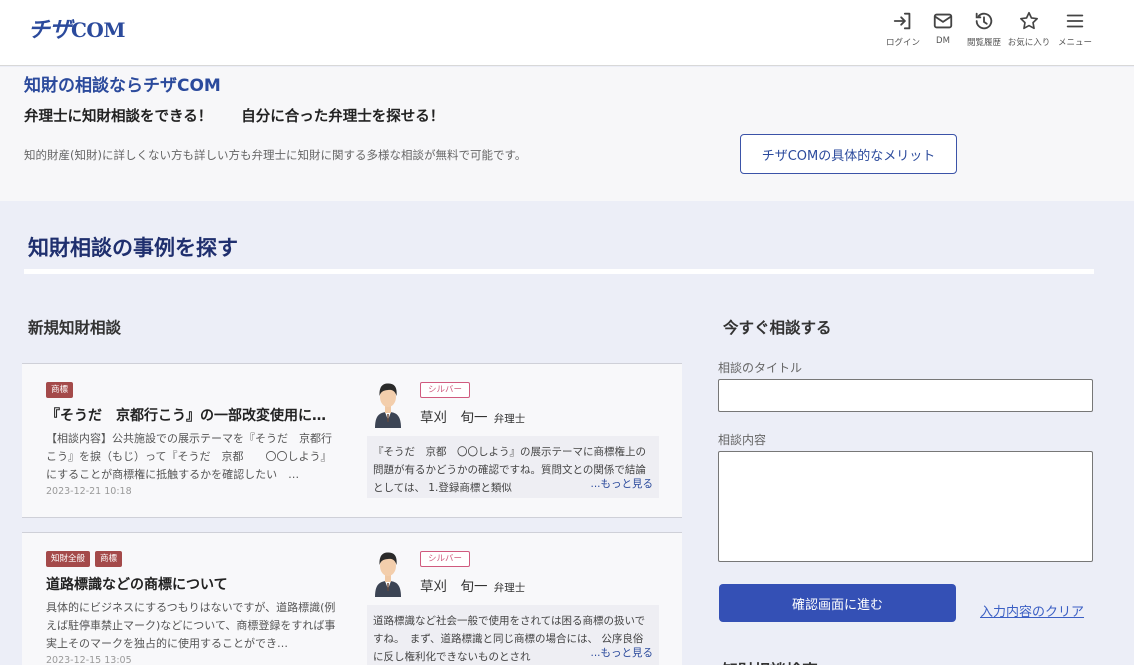  Describe the element at coordinates (133, 248) in the screenshot. I see `section-title: 知財相談の事例を探す` at that location.